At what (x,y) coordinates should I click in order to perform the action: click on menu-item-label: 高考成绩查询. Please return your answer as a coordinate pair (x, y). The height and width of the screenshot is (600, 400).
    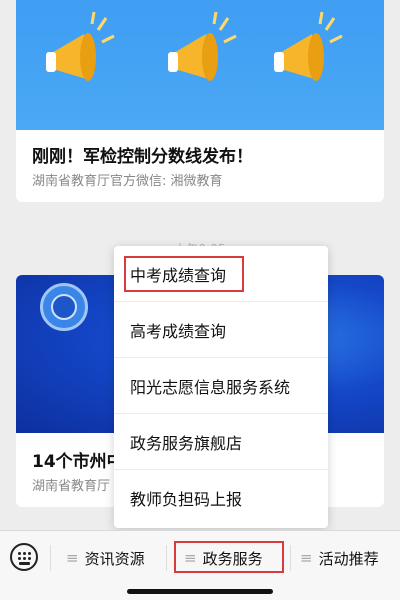
    Looking at the image, I should click on (178, 331).